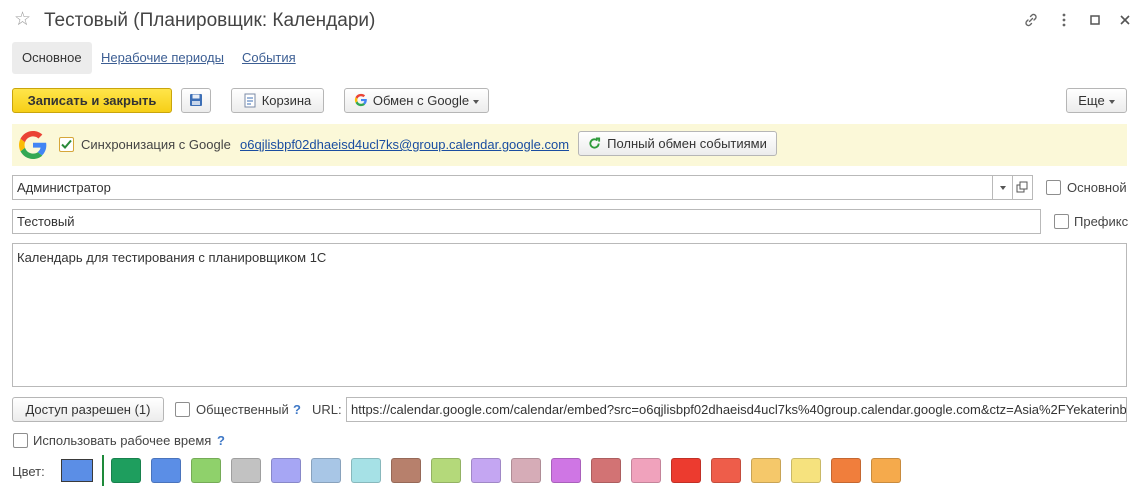 This screenshot has height=498, width=1145. I want to click on more-button: Еще, so click(1096, 100).